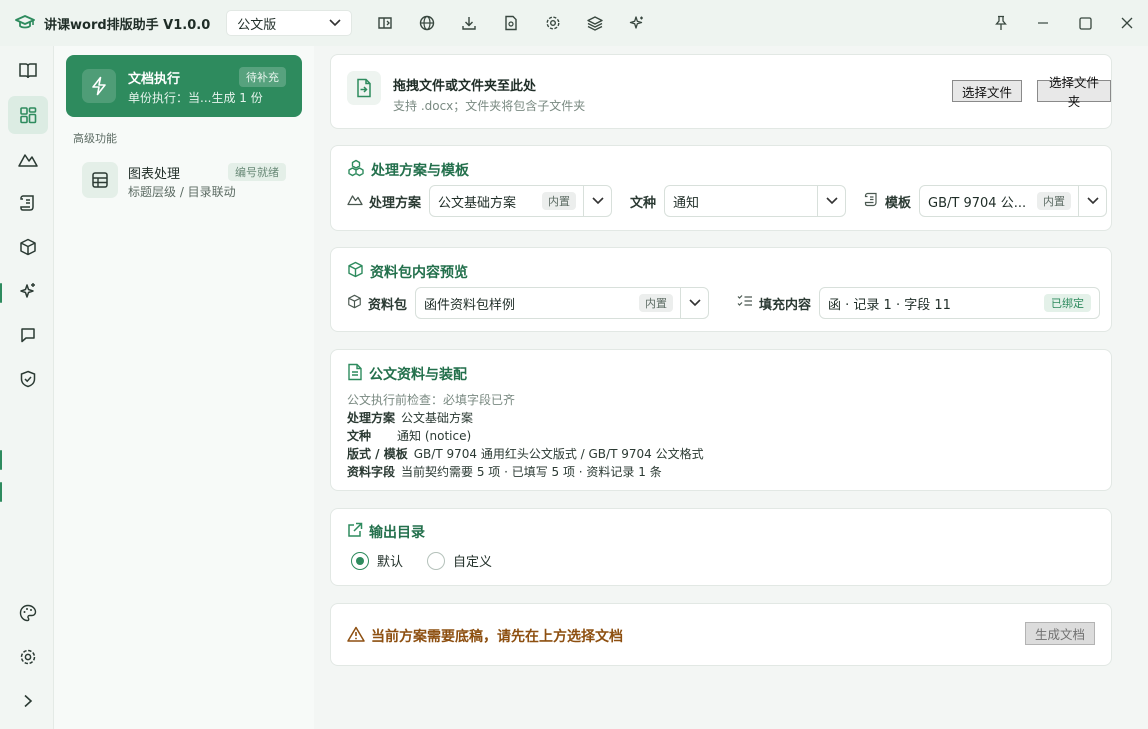 Image resolution: width=1148 pixels, height=729 pixels. What do you see at coordinates (434, 436) in the screenshot?
I see `info-value: 通知 (notice)` at bounding box center [434, 436].